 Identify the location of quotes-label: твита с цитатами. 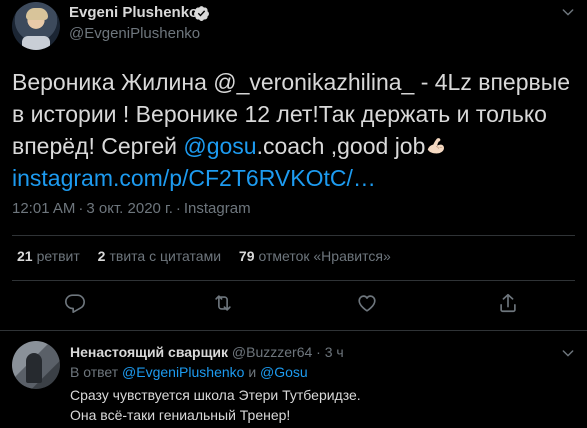
(165, 256).